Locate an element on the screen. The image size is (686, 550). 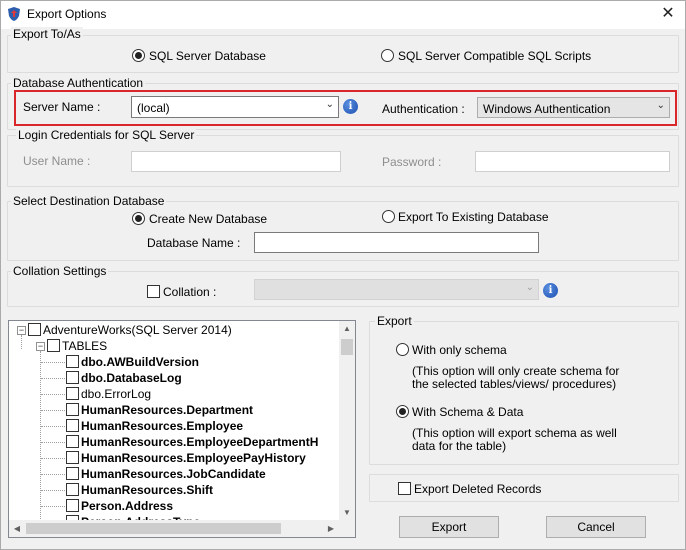
server-name-label: Server Name : is located at coordinates (62, 107).